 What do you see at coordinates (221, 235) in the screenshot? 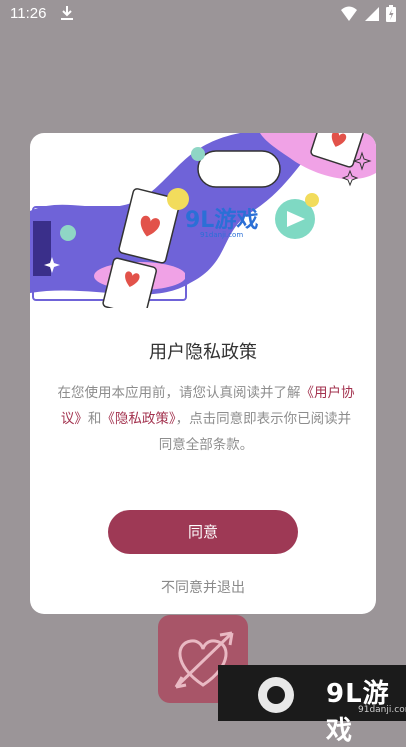
I see `svg-text: 91danji.com` at bounding box center [221, 235].